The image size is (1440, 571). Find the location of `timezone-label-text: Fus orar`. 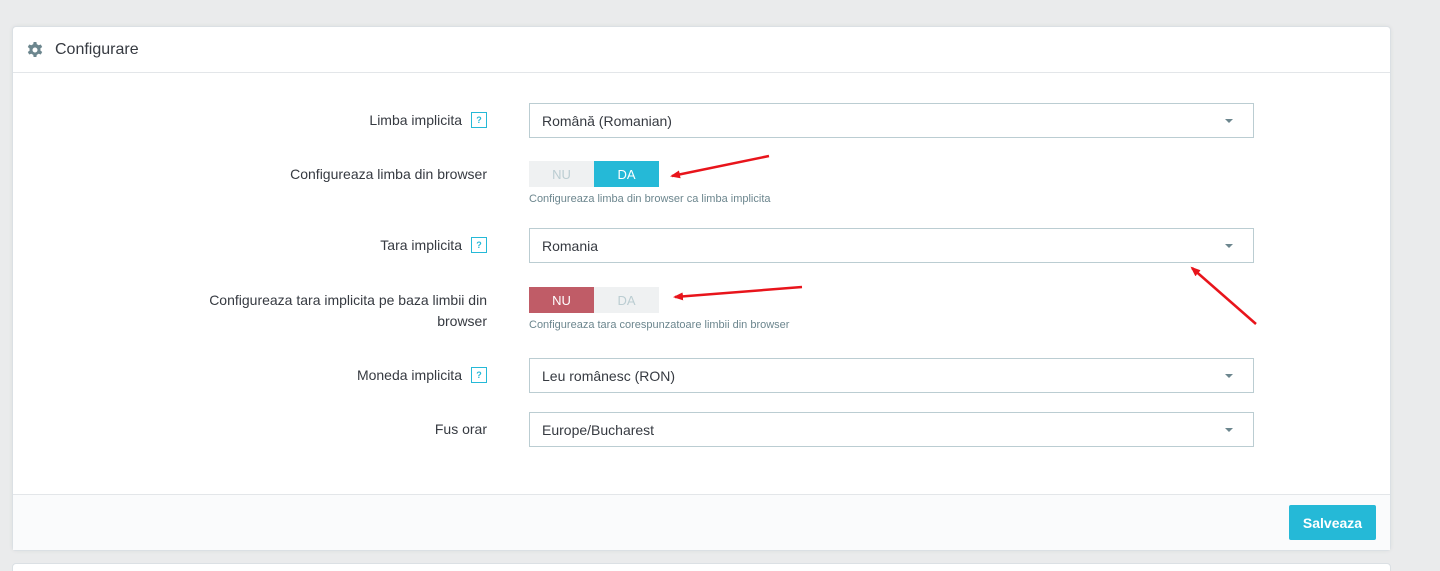

timezone-label-text: Fus orar is located at coordinates (460, 429).